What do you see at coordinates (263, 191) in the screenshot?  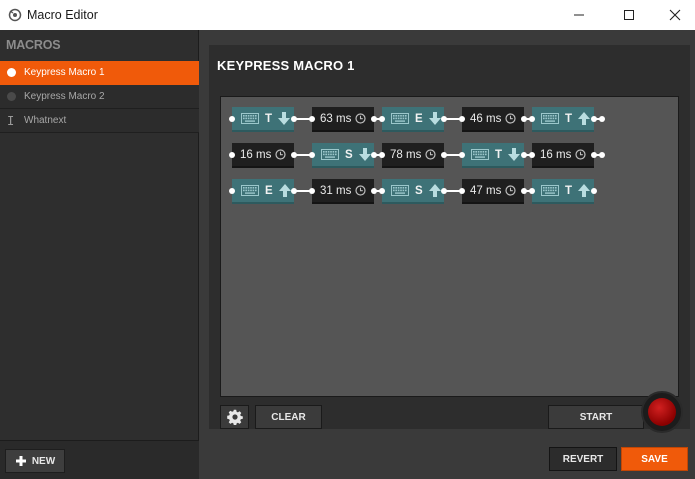 I see `key-up-node: E` at bounding box center [263, 191].